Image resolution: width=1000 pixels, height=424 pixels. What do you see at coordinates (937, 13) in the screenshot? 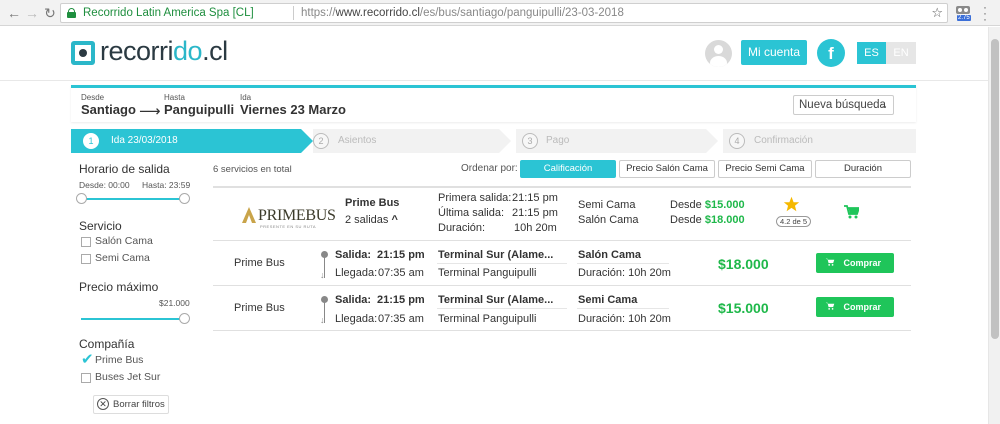
I see `bookmark-star-icon: ☆` at bounding box center [937, 13].